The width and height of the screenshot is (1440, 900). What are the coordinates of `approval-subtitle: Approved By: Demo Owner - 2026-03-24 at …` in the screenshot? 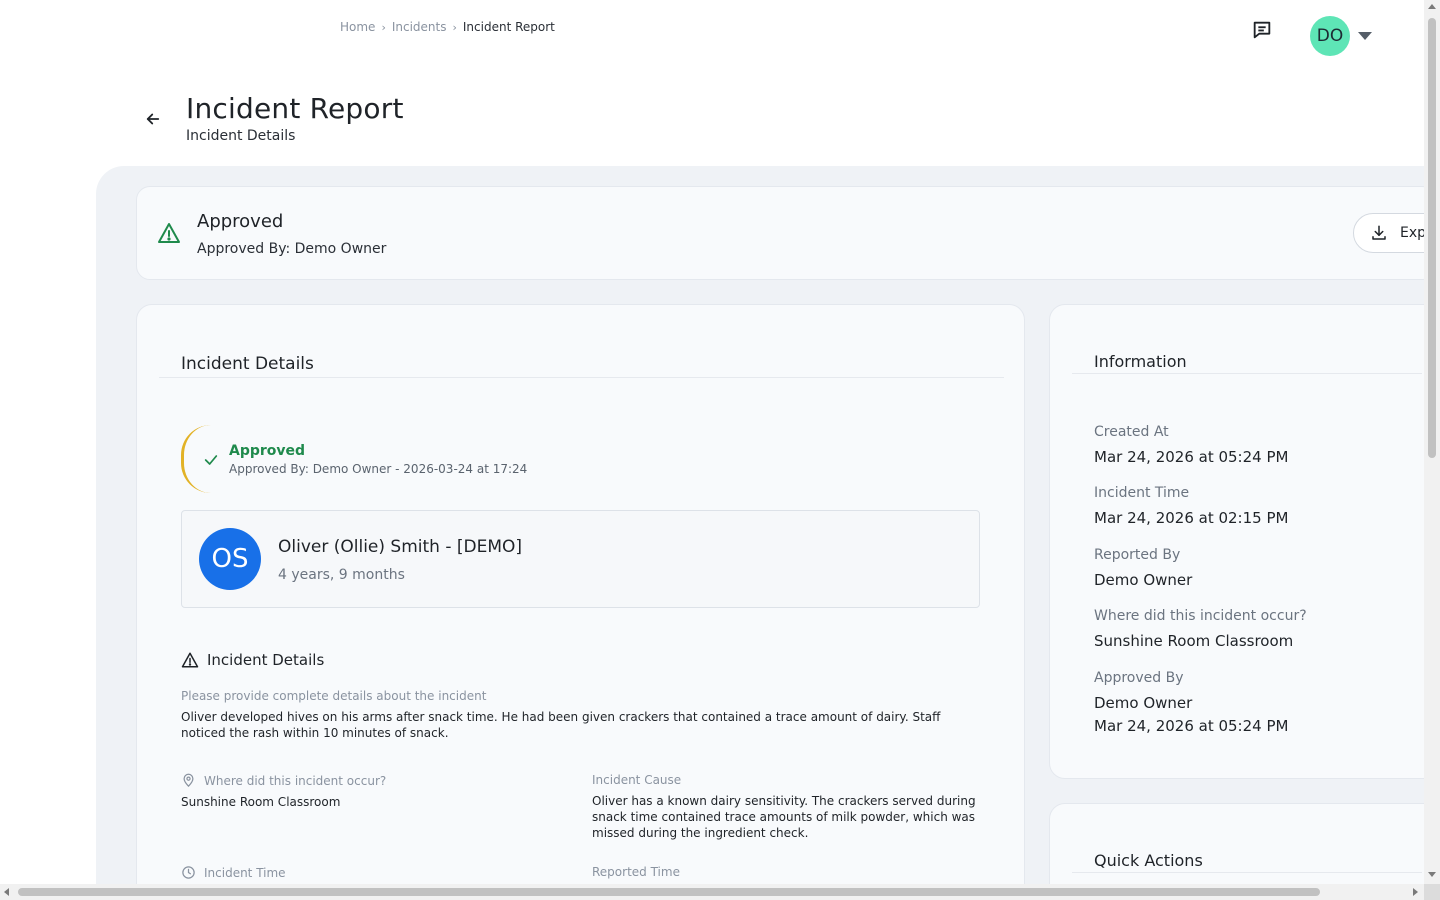 It's located at (378, 469).